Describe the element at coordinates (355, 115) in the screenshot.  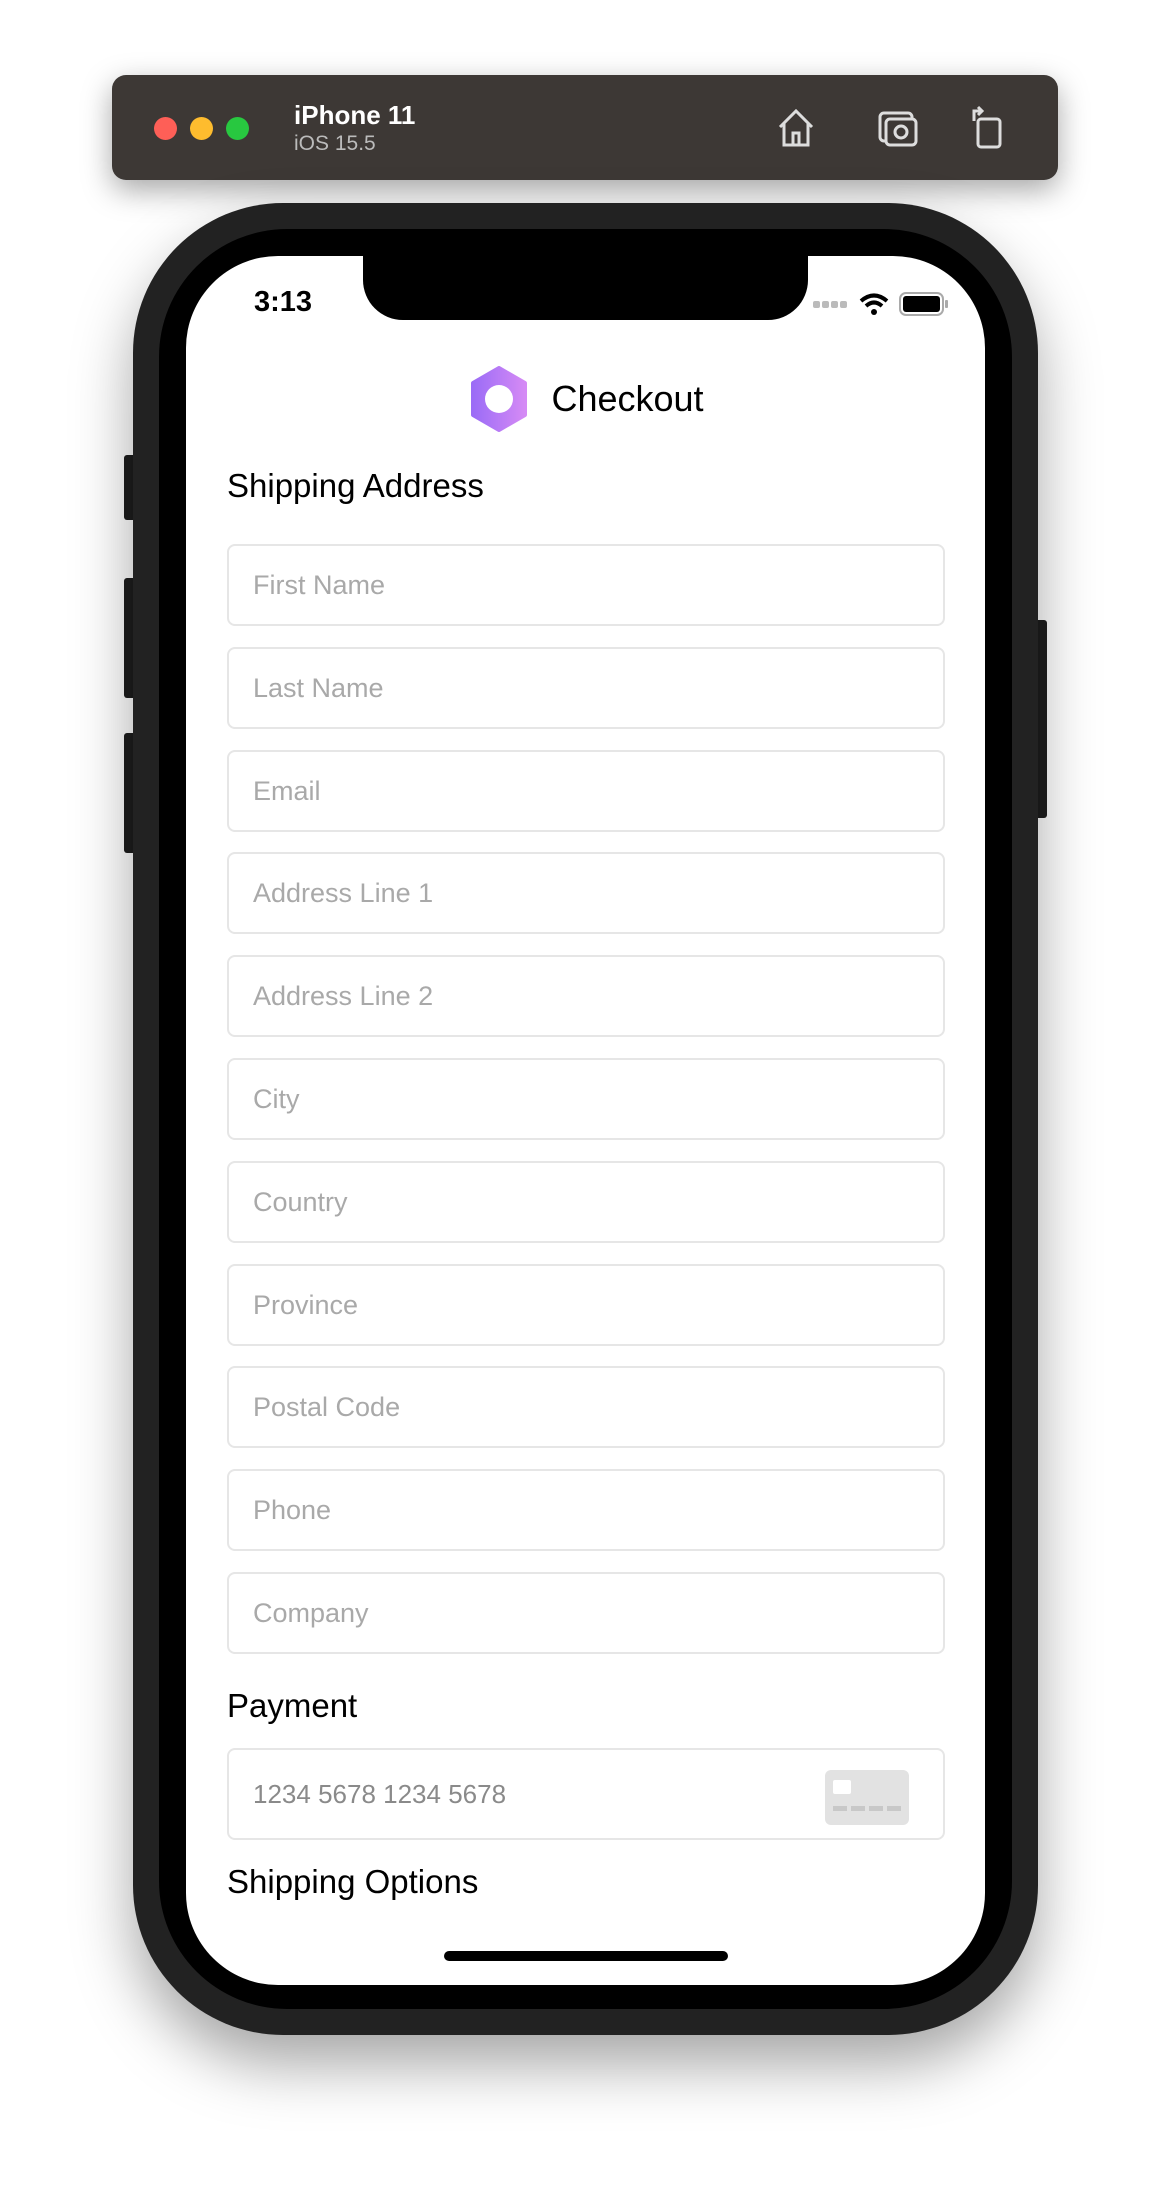
I see `device-name: iPhone 11` at that location.